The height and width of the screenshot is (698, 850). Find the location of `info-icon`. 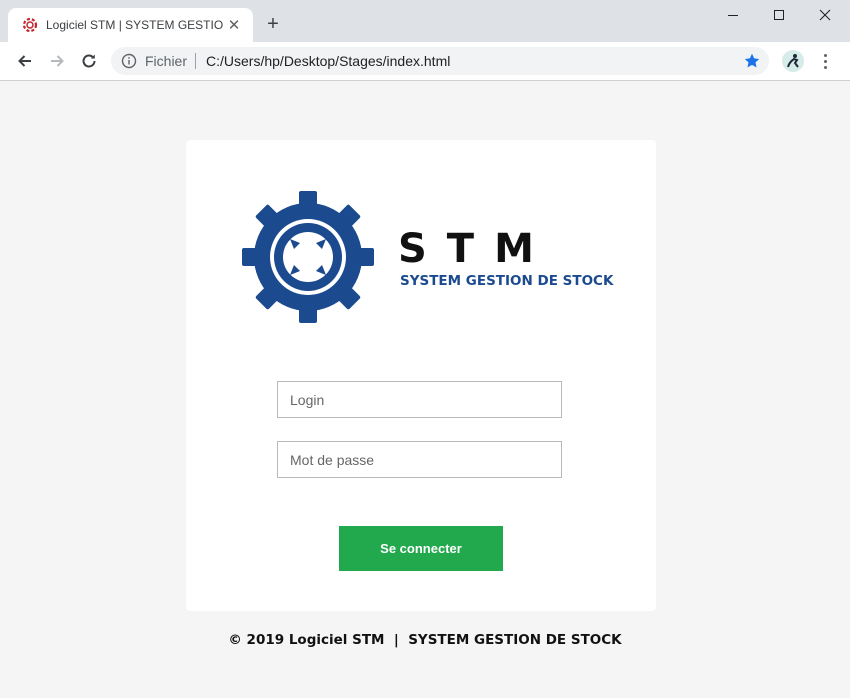

info-icon is located at coordinates (129, 61).